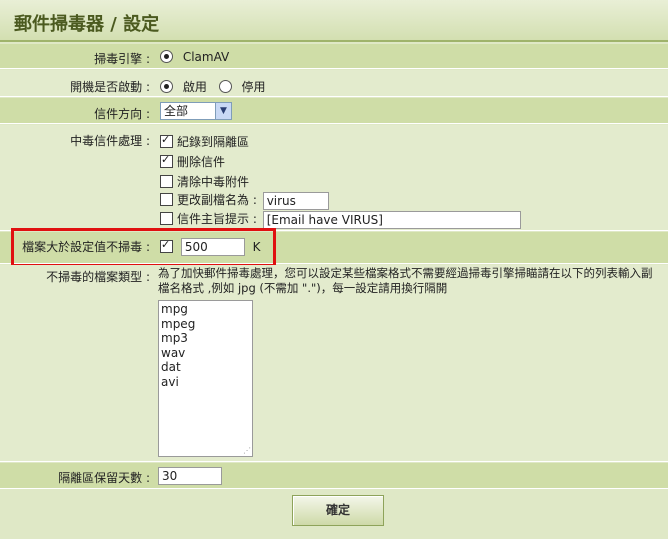  I want to click on boot-disable-label: 停用, so click(253, 87).